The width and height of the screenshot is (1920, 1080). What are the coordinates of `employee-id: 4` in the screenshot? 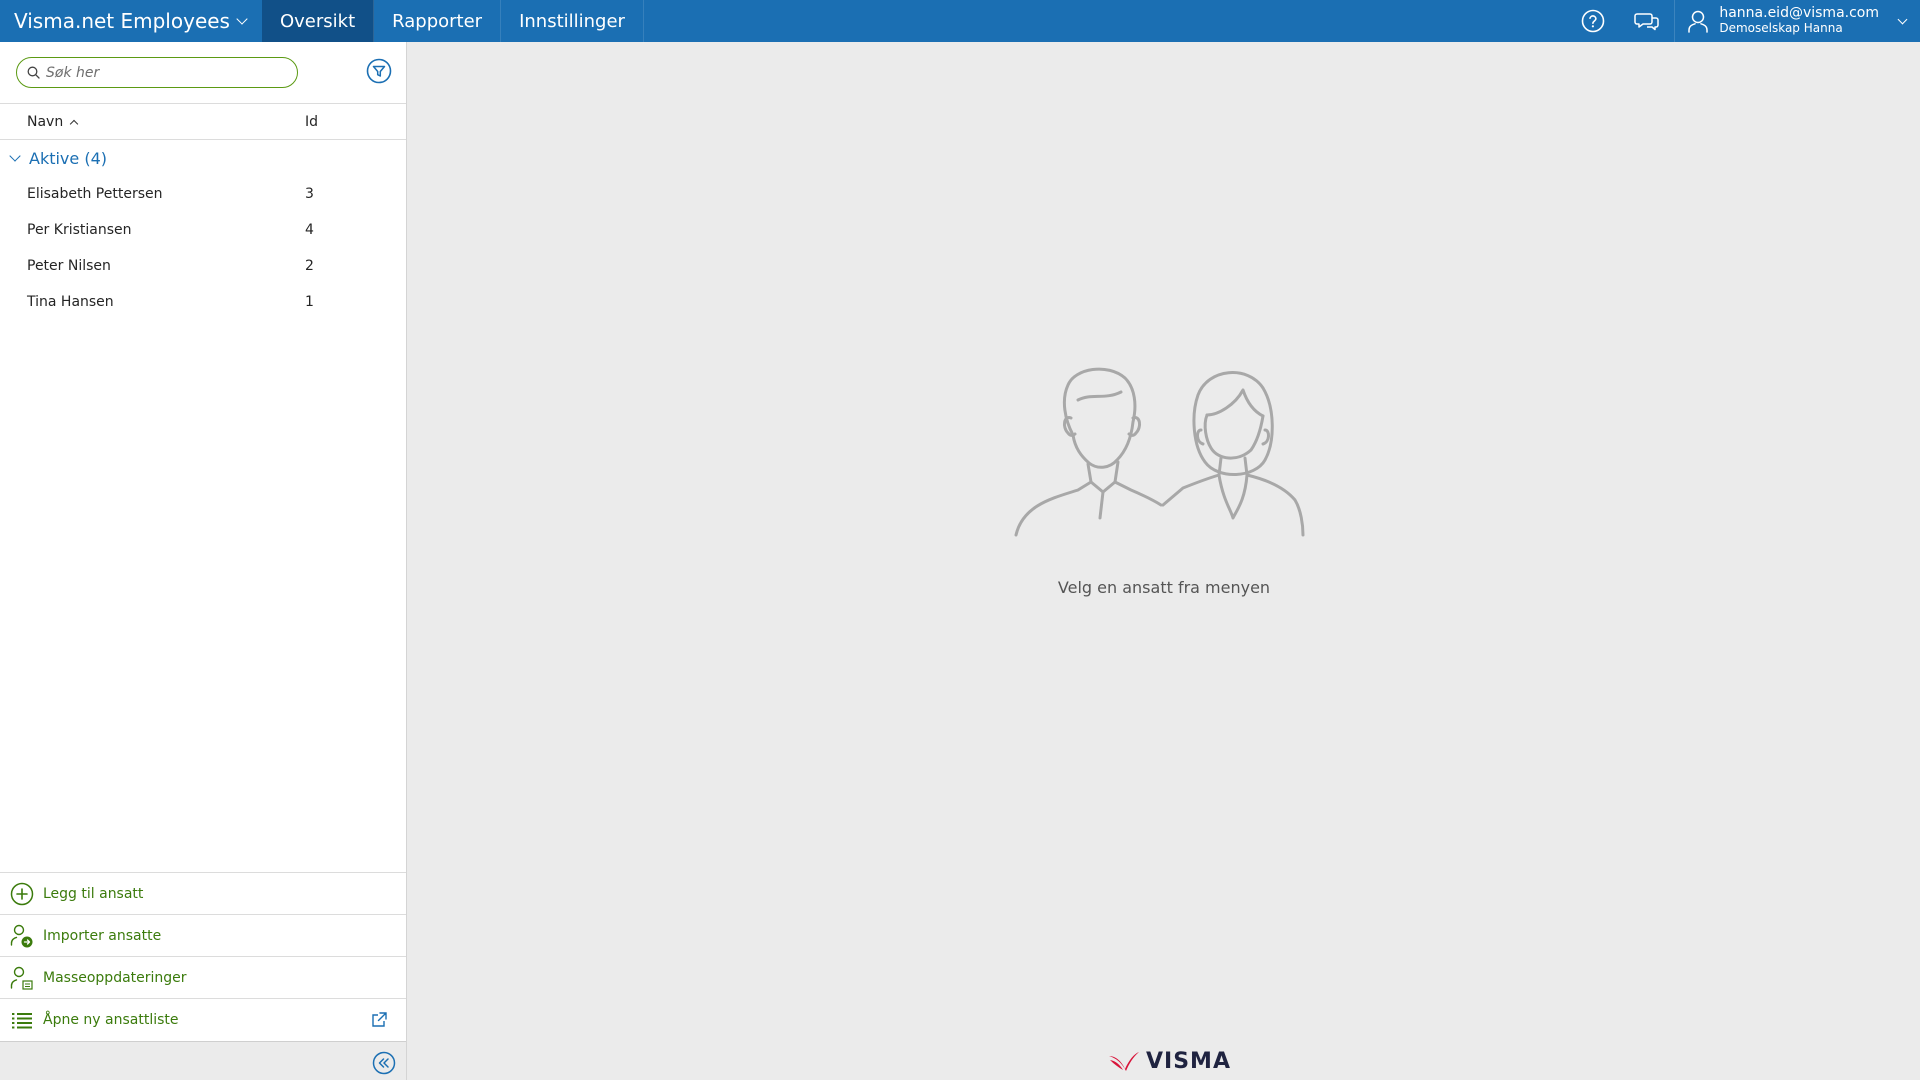 It's located at (309, 230).